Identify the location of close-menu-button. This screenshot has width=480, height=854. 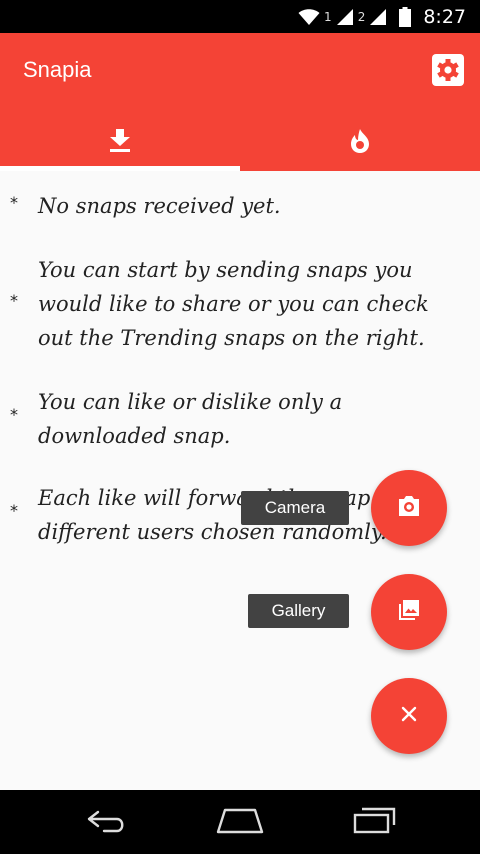
(409, 716).